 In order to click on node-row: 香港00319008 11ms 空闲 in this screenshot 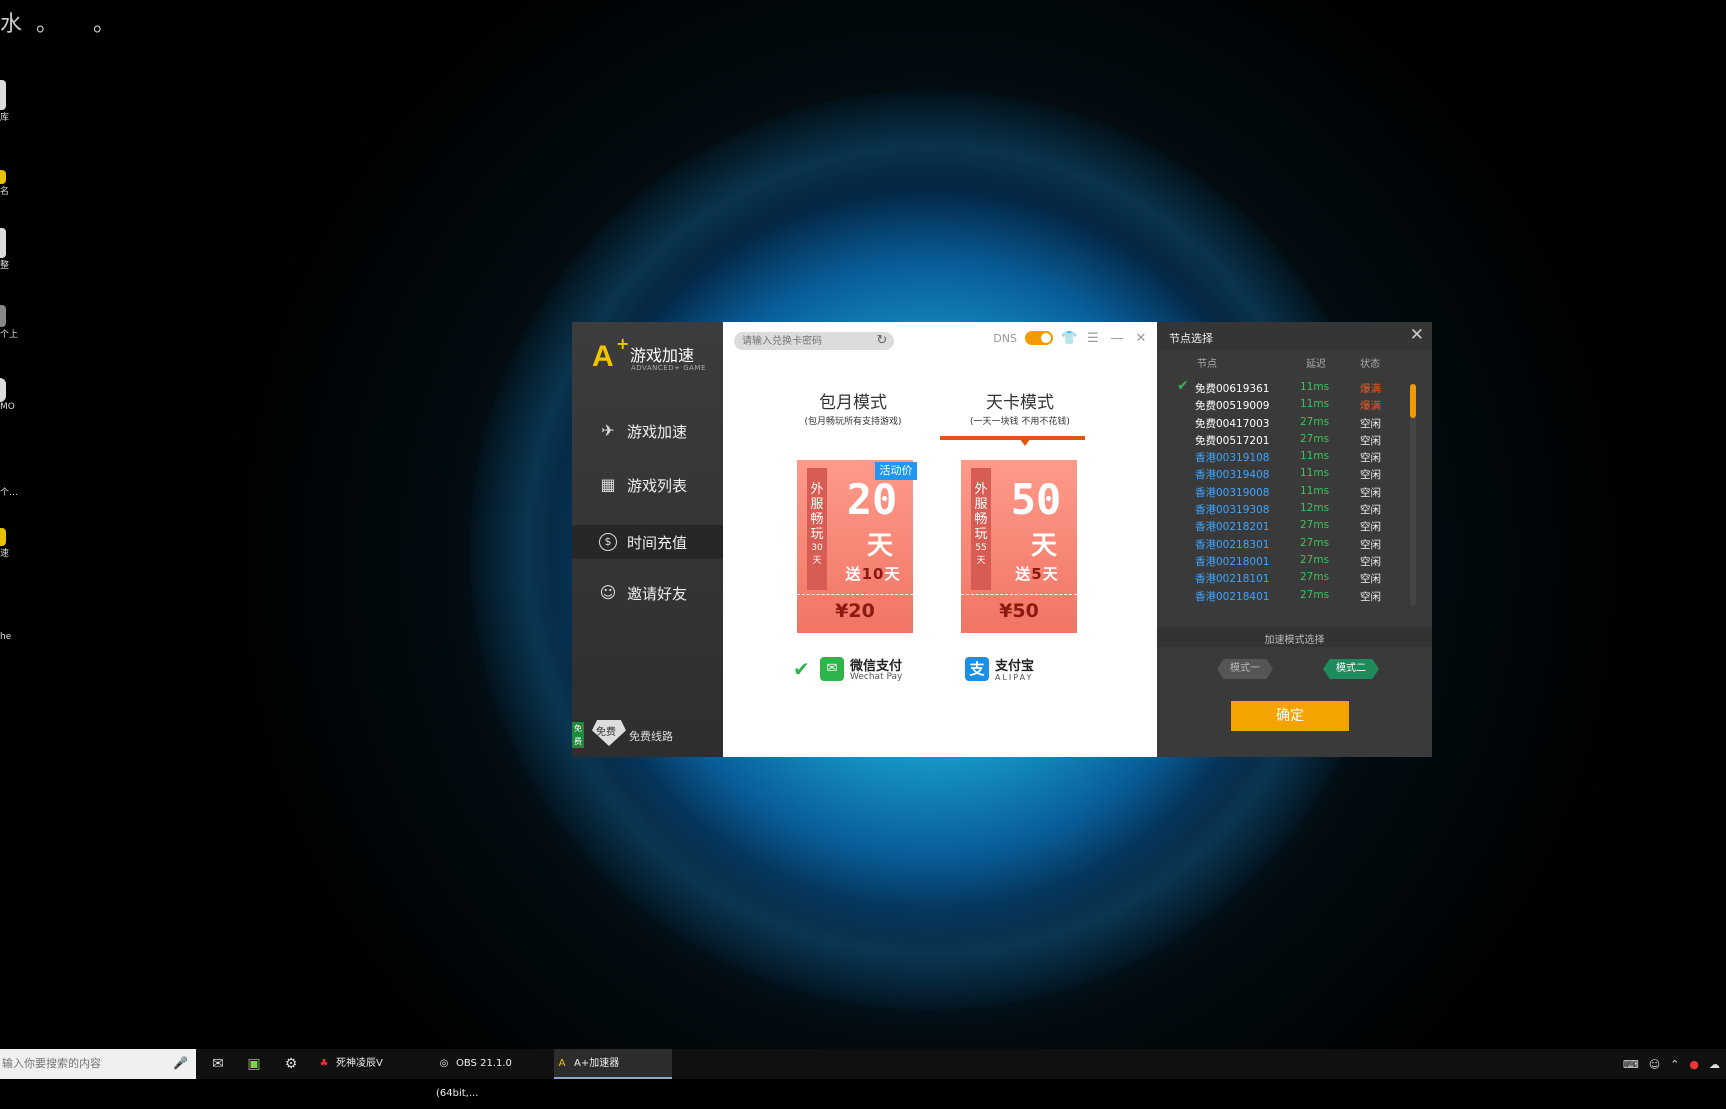, I will do `click(1287, 492)`.